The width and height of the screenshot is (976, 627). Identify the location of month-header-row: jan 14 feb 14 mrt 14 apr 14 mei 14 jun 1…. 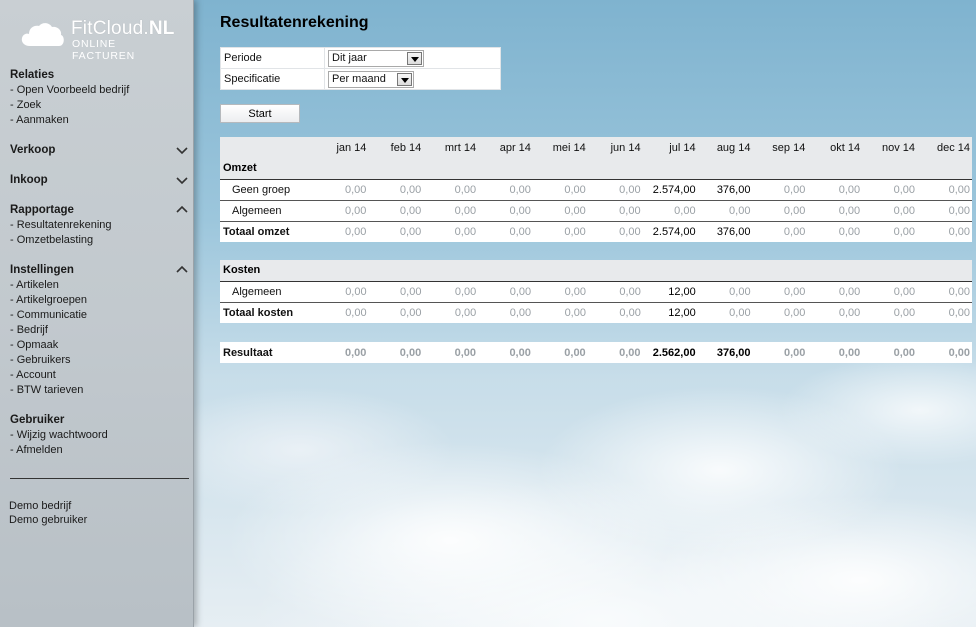
(596, 147).